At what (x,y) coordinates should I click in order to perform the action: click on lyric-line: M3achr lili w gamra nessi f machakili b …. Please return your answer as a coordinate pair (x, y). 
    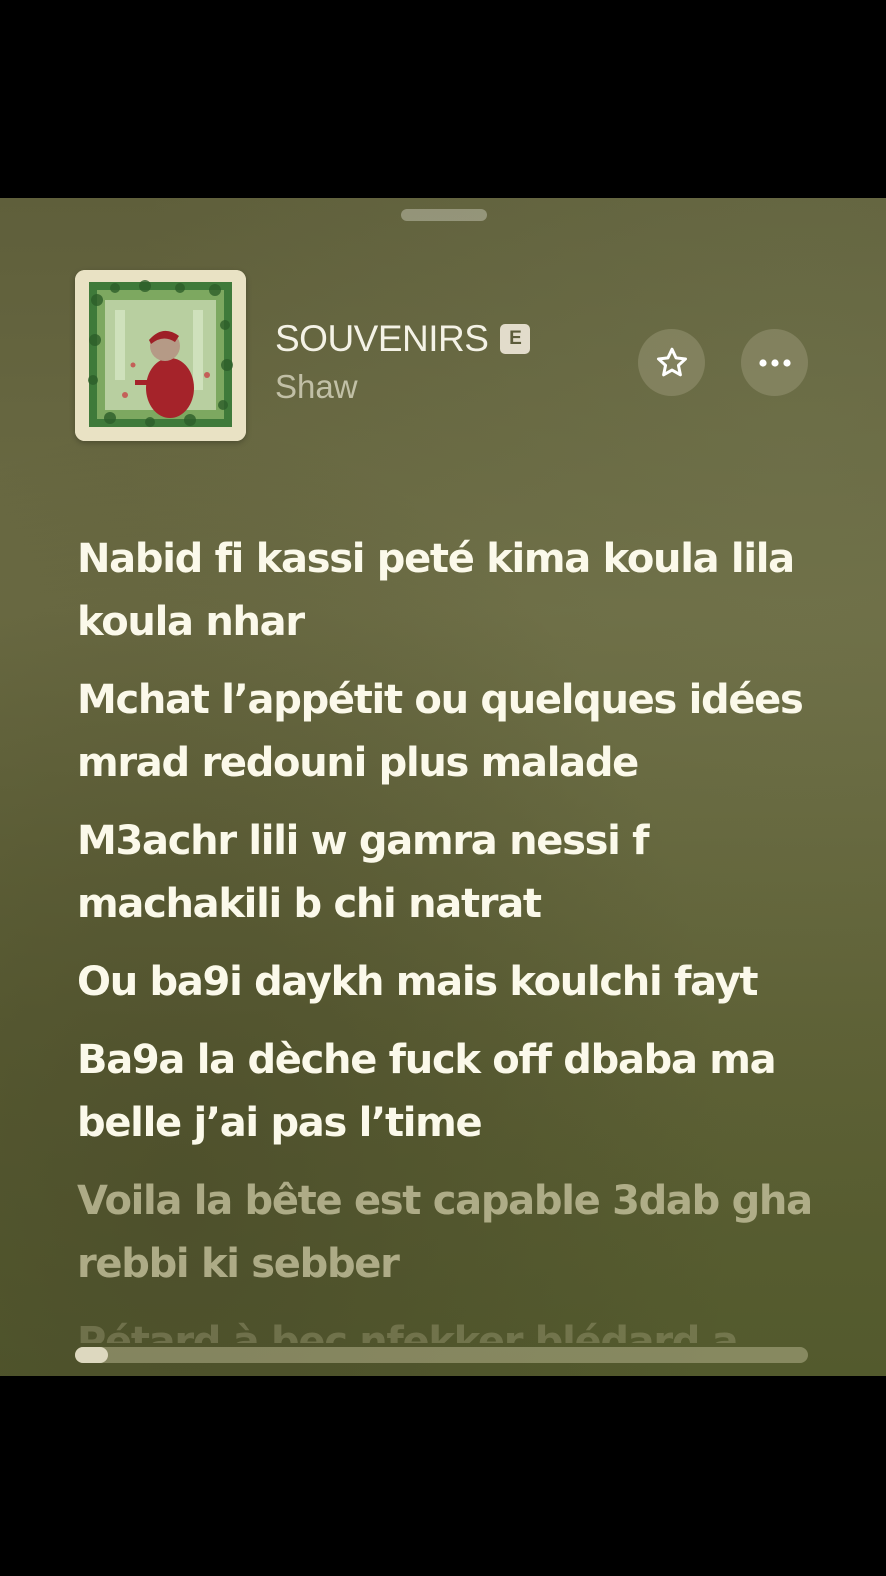
    Looking at the image, I should click on (447, 873).